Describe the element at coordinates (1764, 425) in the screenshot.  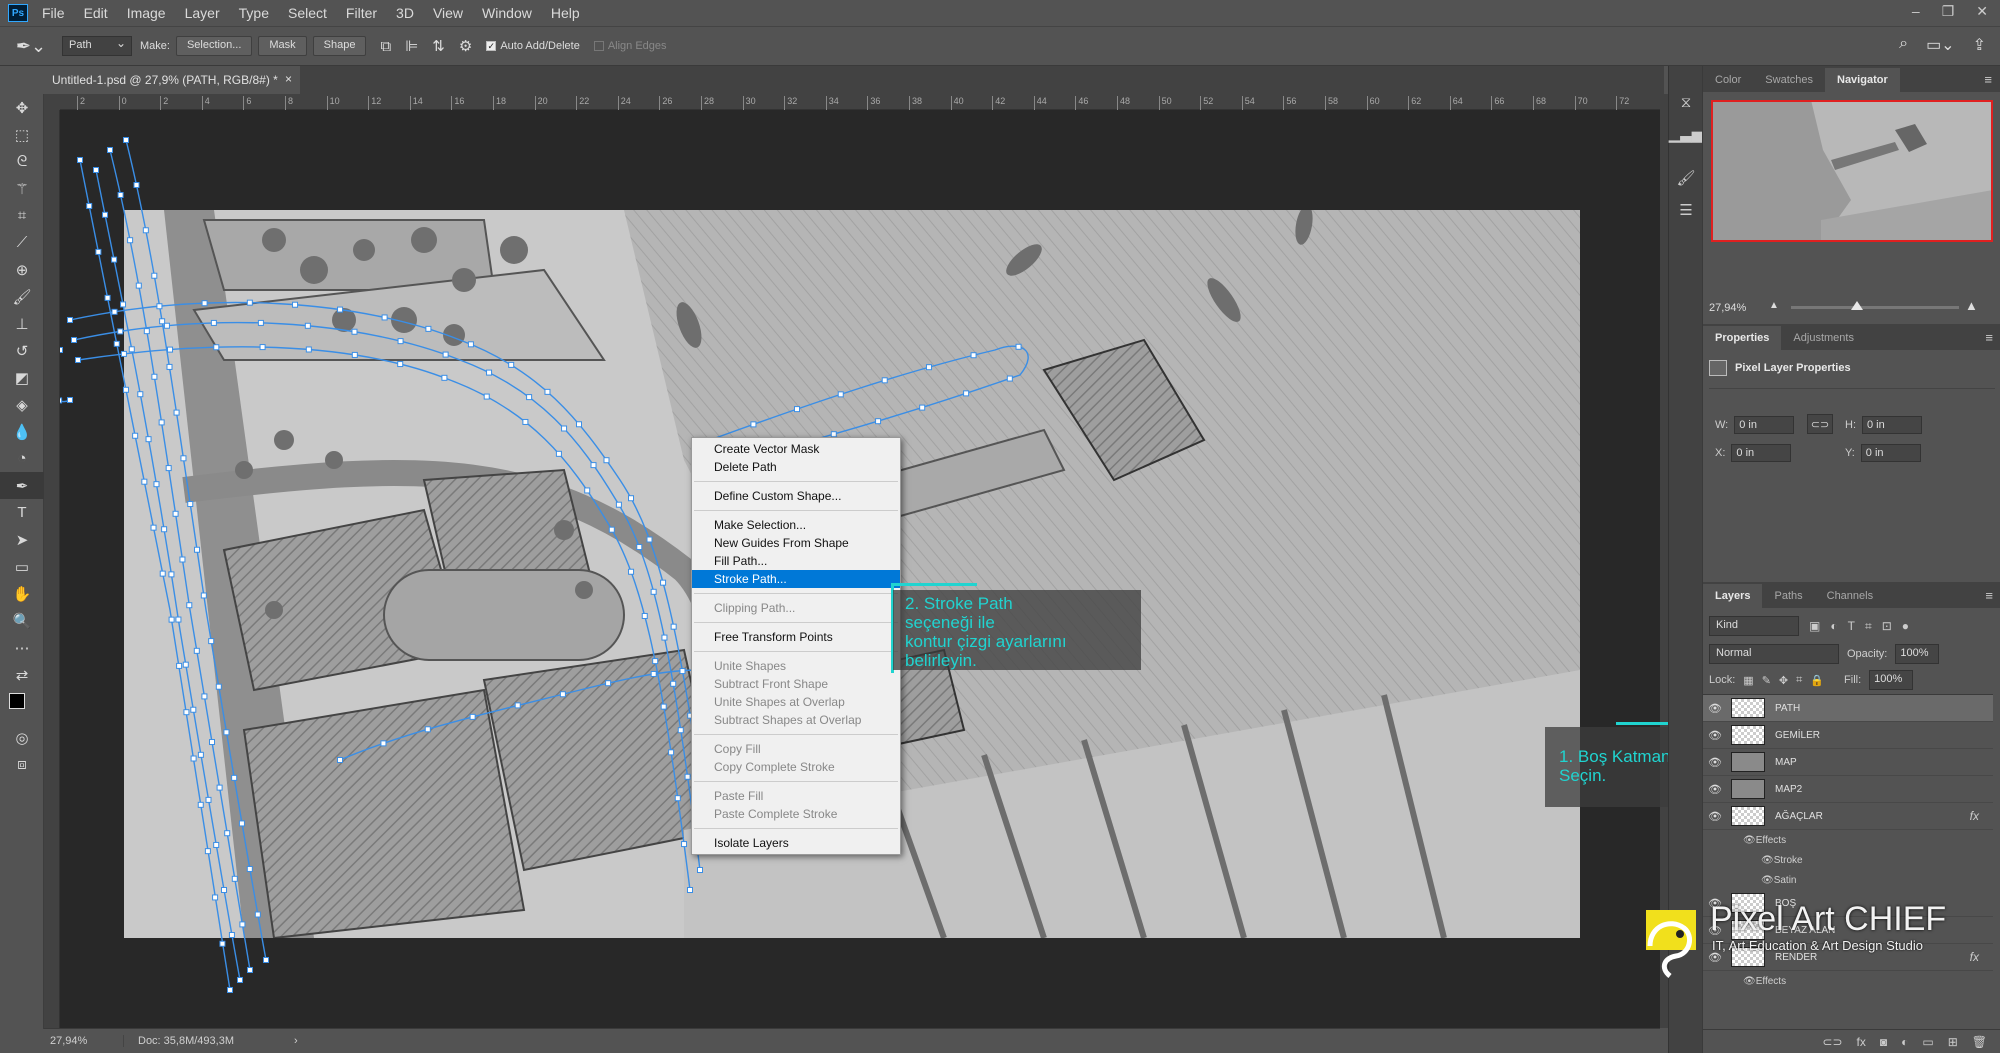
I see `width-input: 0 in` at that location.